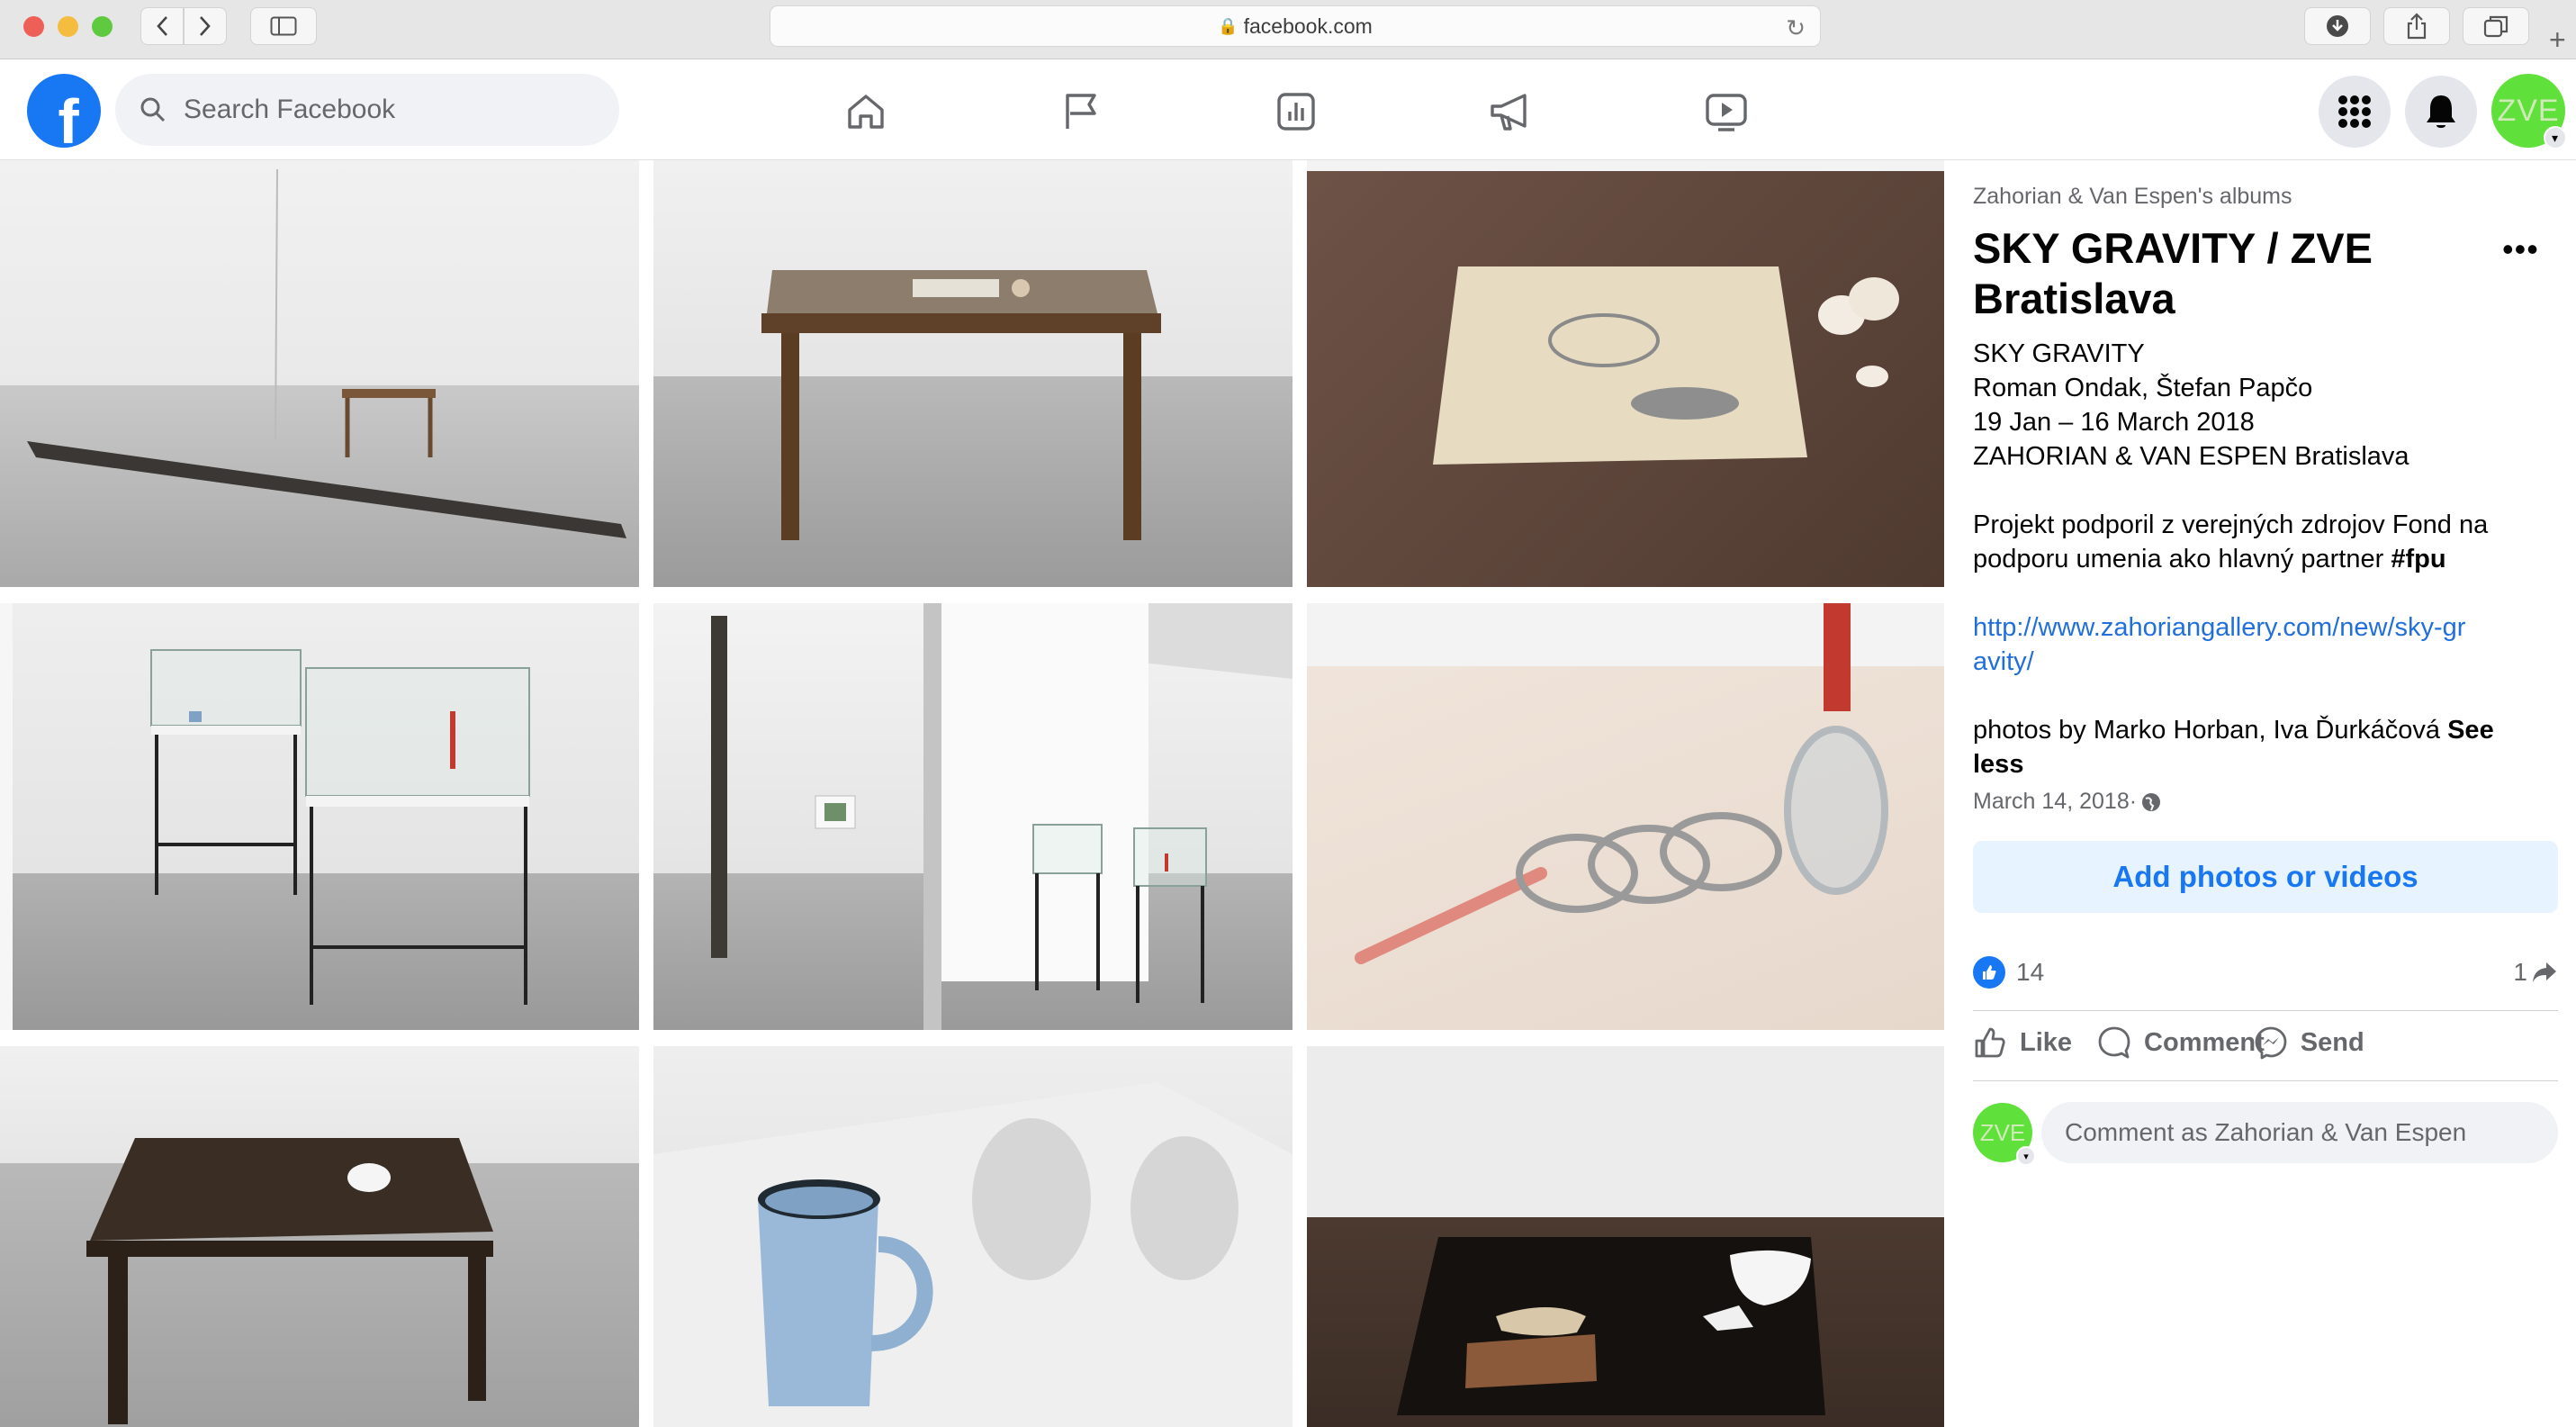 The height and width of the screenshot is (1427, 2576). I want to click on menu-button, so click(2355, 112).